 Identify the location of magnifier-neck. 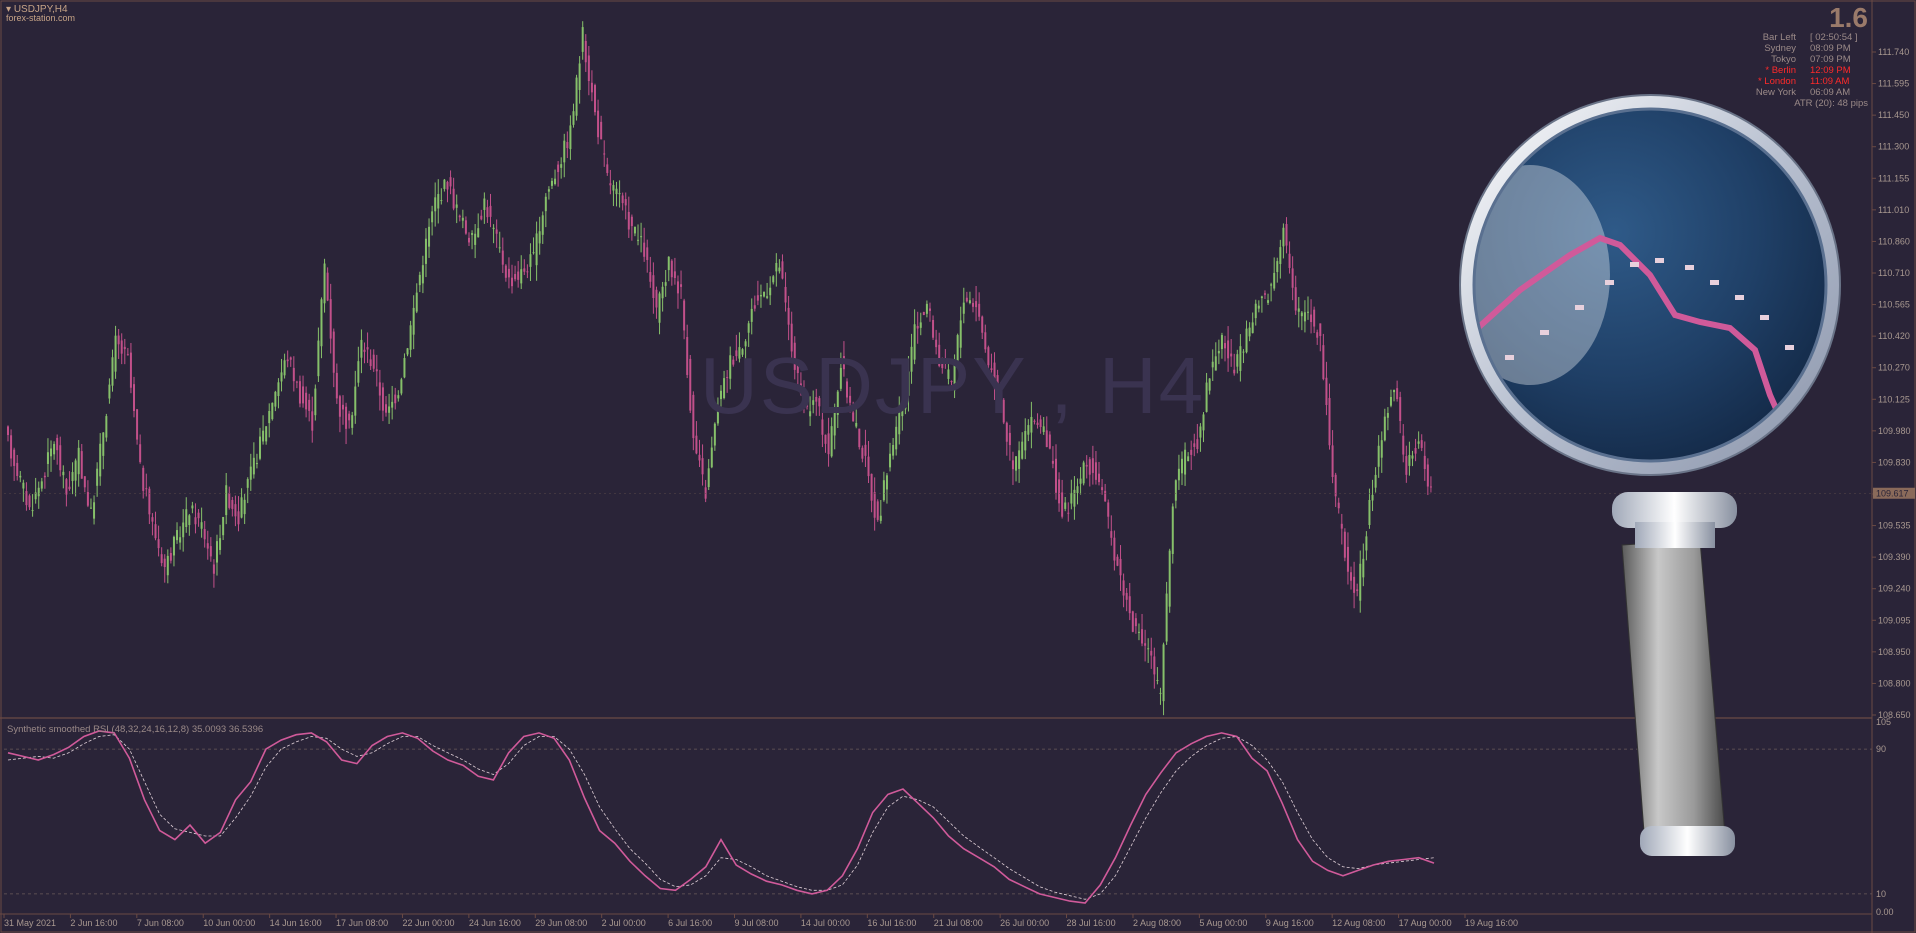
(1675, 535).